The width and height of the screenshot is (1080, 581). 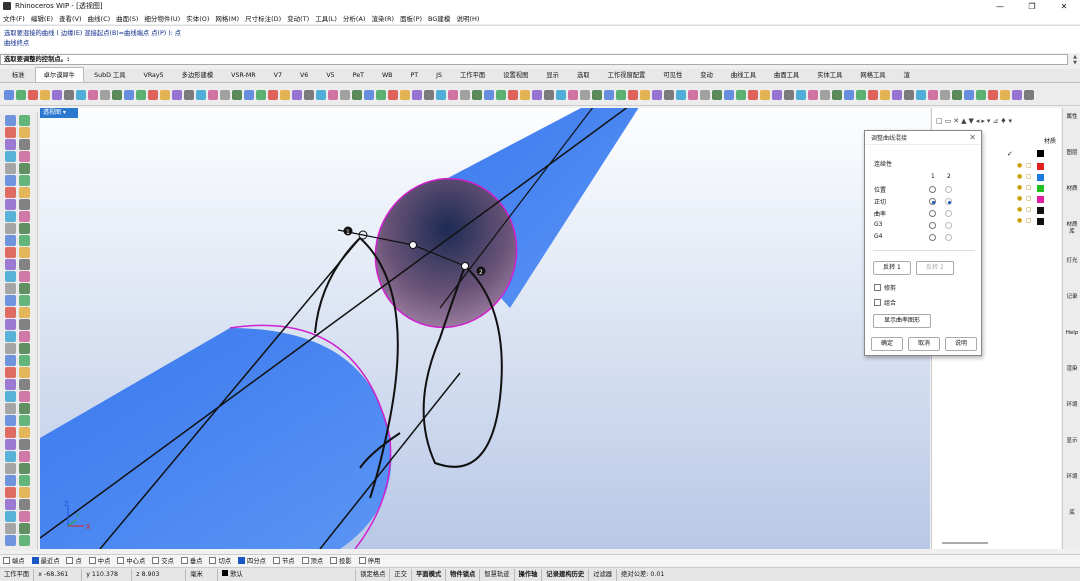 What do you see at coordinates (892, 268) in the screenshot?
I see `reverse-1-button: 反转 1` at bounding box center [892, 268].